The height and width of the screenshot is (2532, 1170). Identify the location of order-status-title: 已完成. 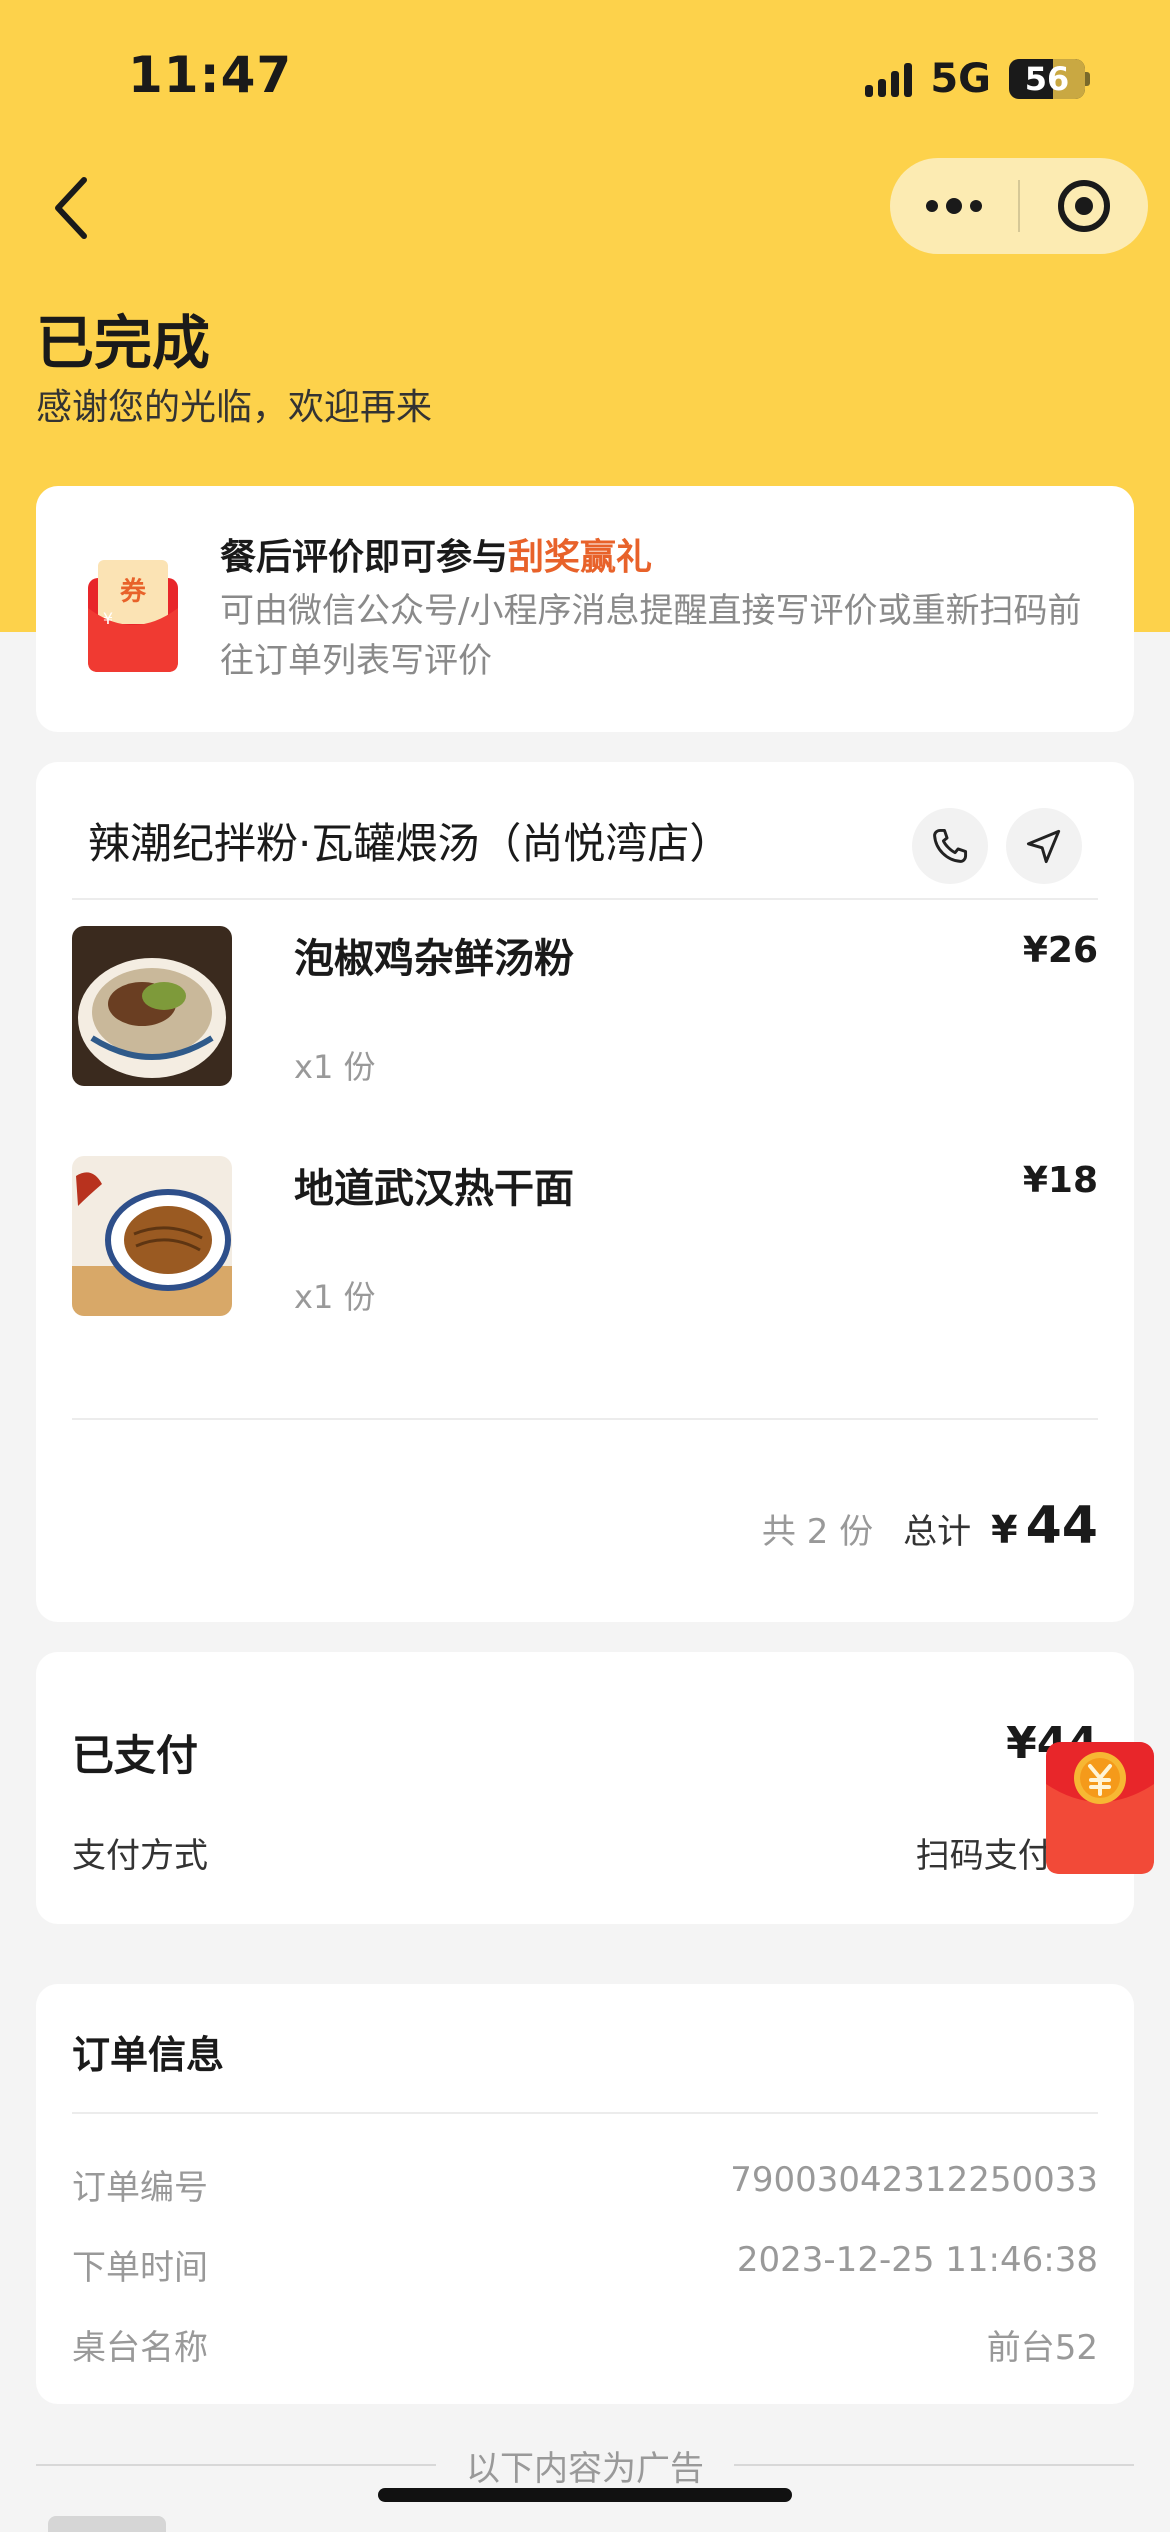
(123, 343).